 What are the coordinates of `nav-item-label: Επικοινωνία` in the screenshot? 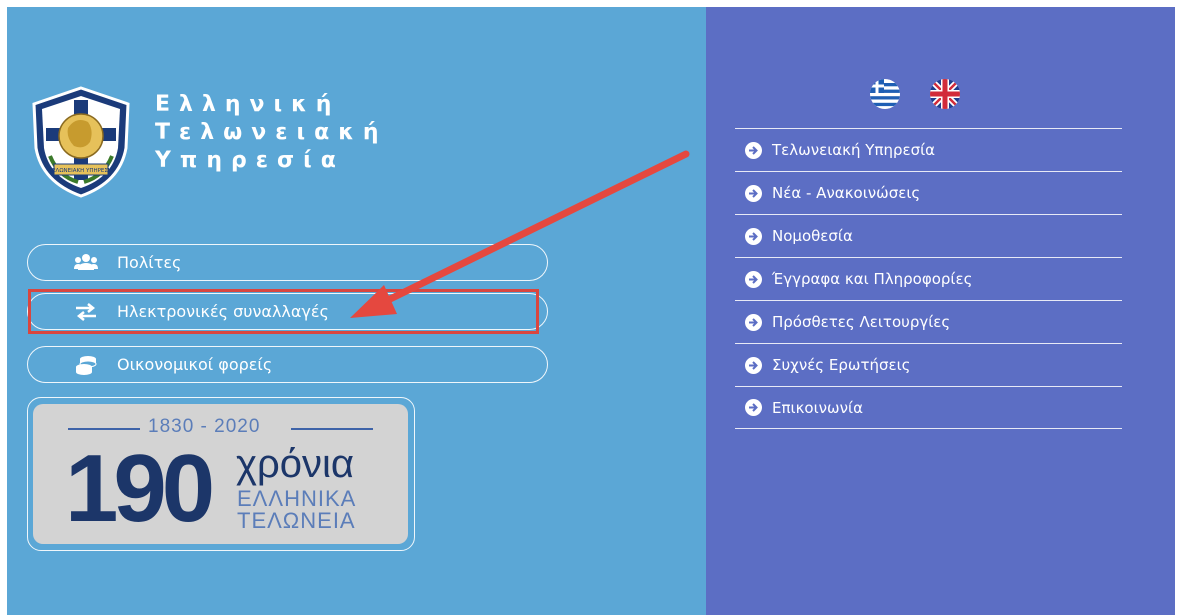 It's located at (817, 407).